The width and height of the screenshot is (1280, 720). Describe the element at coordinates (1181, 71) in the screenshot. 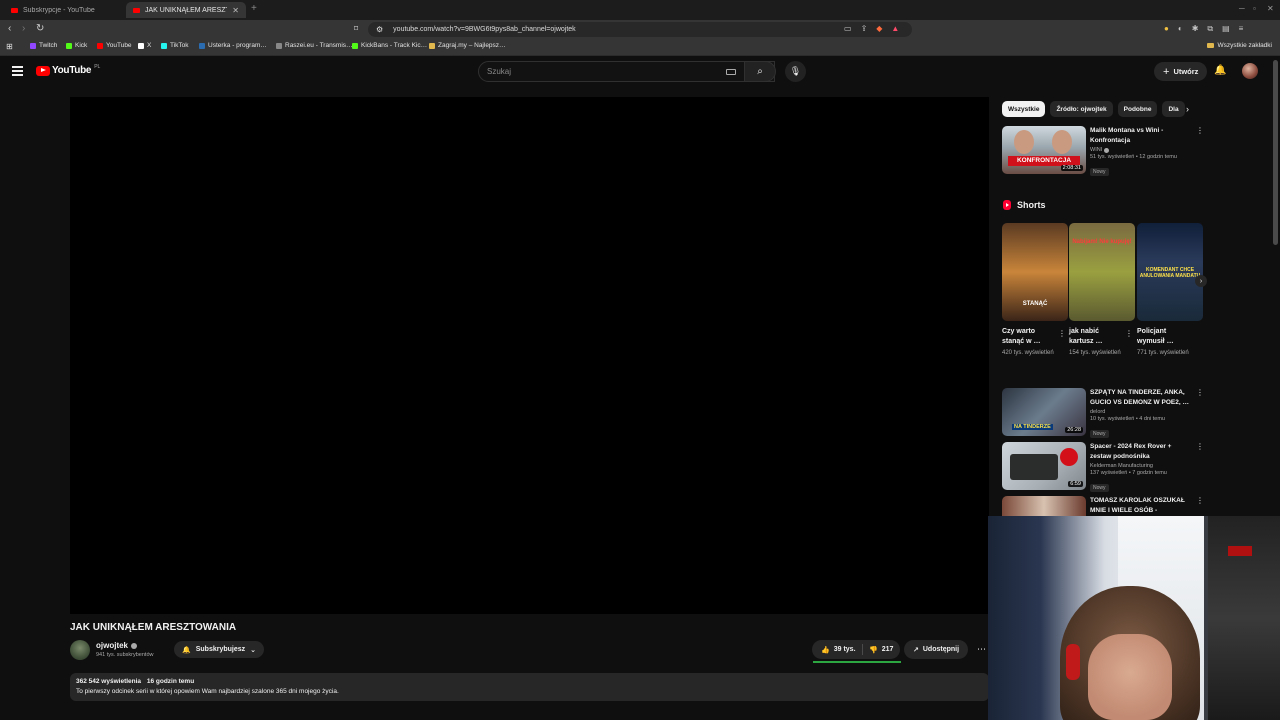

I see `create-button: + Utwórz` at that location.